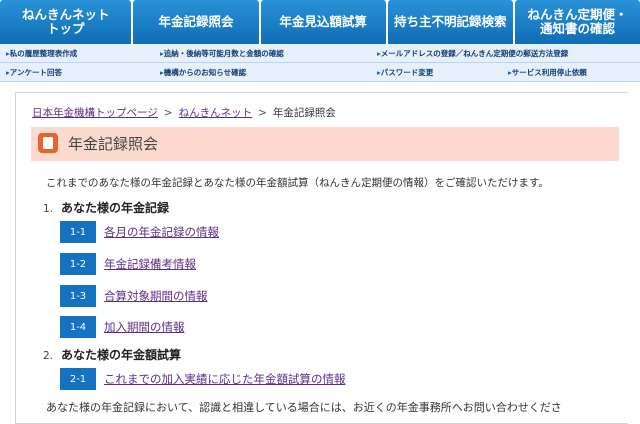 The width and height of the screenshot is (640, 424). Describe the element at coordinates (150, 264) in the screenshot. I see `record-notes-link: 年金記録備考情報` at that location.